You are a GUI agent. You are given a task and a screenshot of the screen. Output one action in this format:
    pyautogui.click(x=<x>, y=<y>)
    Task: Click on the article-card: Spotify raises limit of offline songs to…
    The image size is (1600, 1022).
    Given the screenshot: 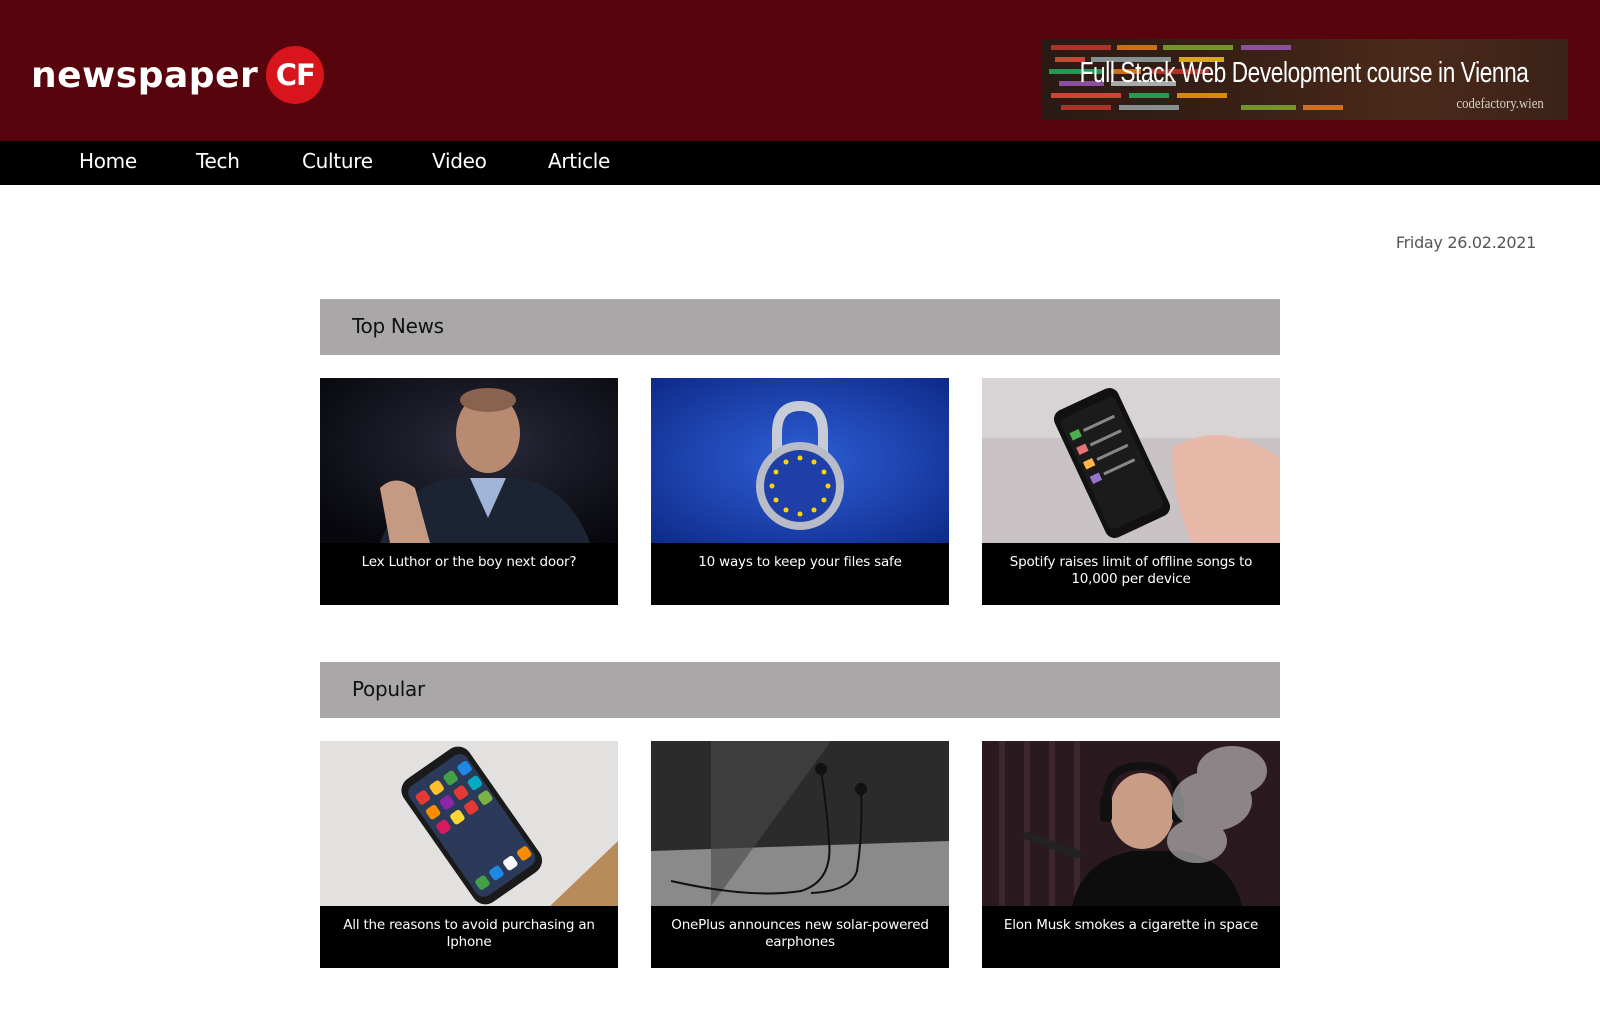 What is the action you would take?
    pyautogui.click(x=1131, y=491)
    